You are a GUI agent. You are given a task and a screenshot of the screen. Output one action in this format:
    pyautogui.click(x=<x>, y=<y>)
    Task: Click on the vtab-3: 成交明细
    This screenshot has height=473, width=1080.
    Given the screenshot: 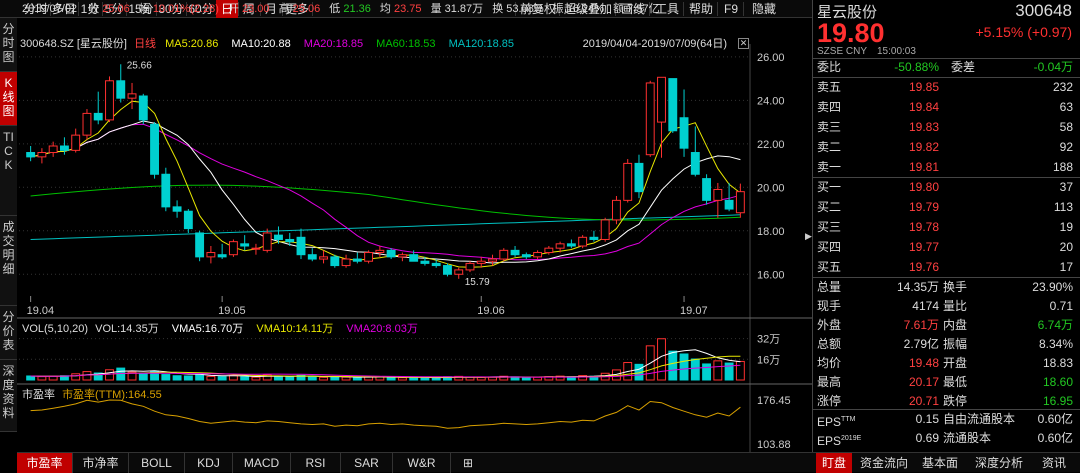 What is the action you would take?
    pyautogui.click(x=8, y=261)
    